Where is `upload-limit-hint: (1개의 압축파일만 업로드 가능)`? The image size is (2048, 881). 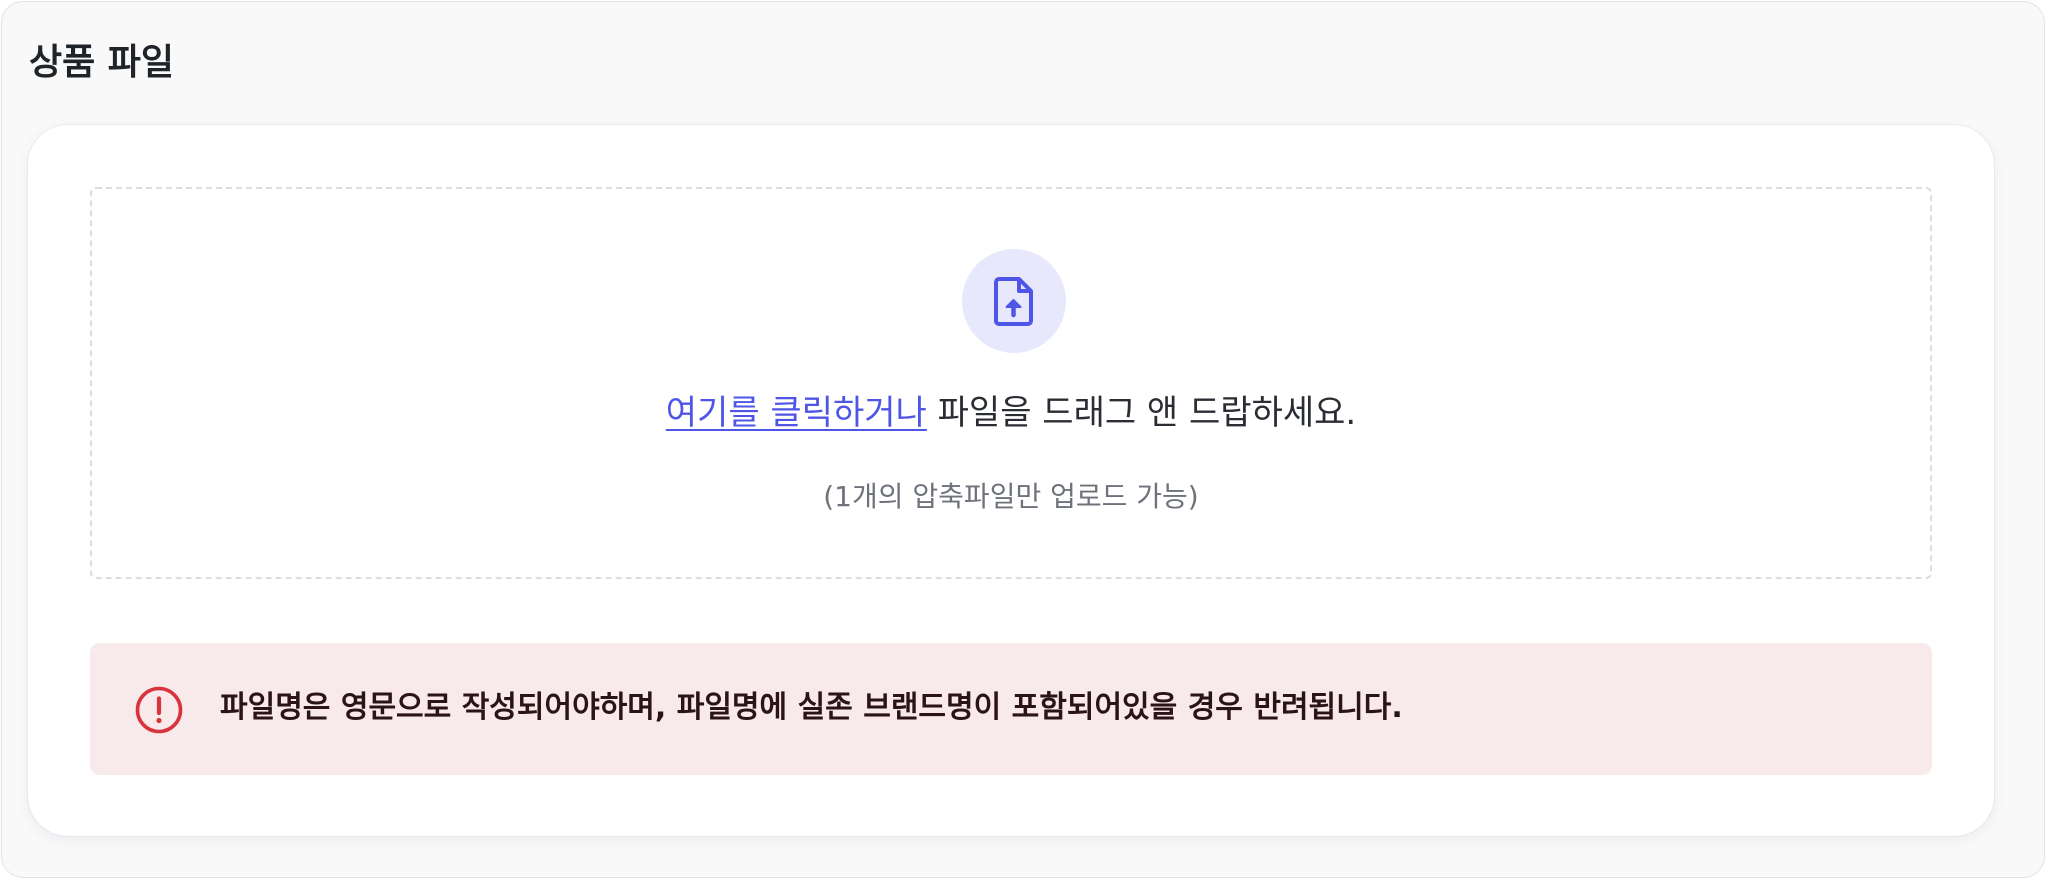 upload-limit-hint: (1개의 압축파일만 업로드 가능) is located at coordinates (1011, 496).